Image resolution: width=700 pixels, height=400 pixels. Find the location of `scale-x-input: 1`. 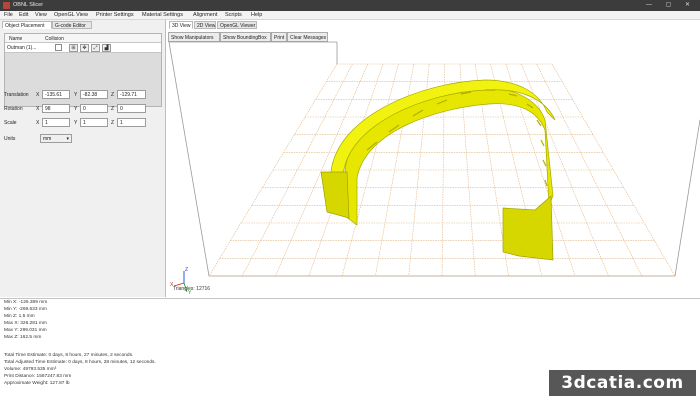

scale-x-input: 1 is located at coordinates (56, 122).